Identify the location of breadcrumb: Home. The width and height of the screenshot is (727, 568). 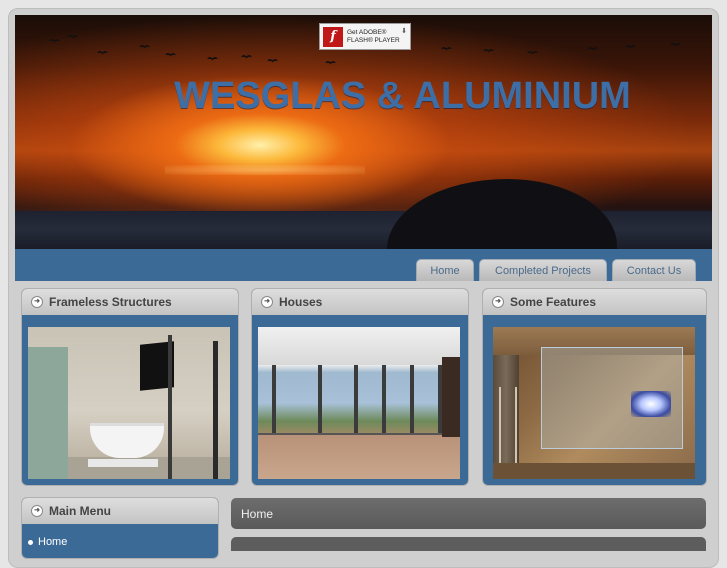
(468, 513).